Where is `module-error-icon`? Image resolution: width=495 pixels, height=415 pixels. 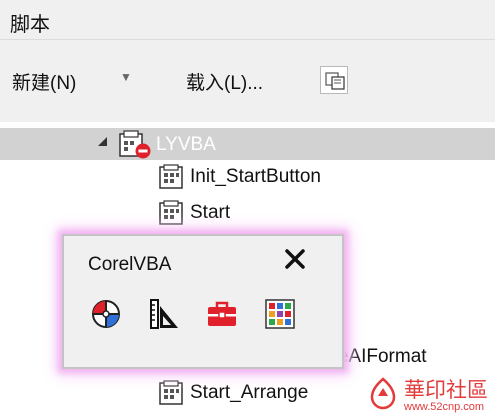
module-error-icon is located at coordinates (135, 147).